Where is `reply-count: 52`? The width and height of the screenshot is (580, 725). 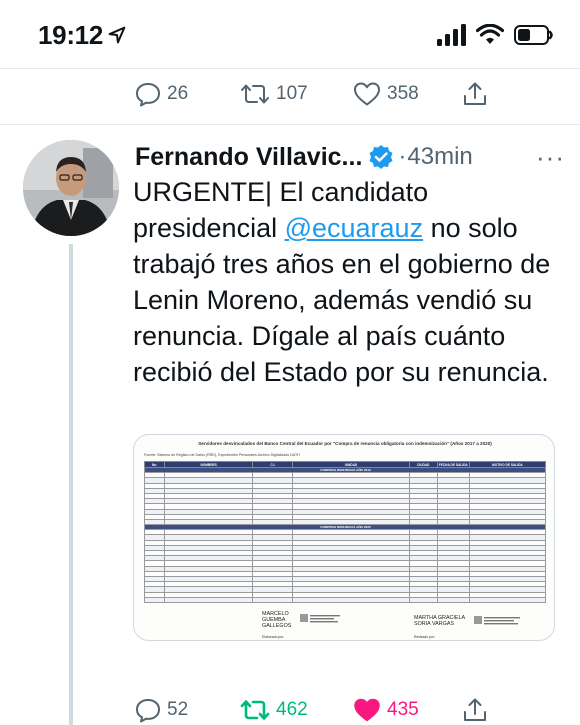 reply-count: 52 is located at coordinates (178, 709).